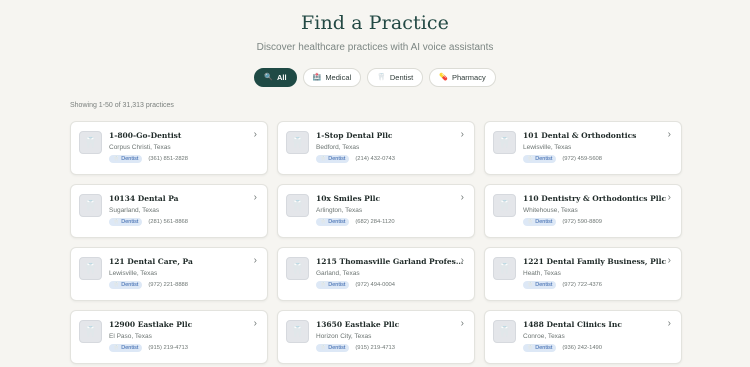 The width and height of the screenshot is (750, 367). I want to click on practice-meta: 🦷 Dentist (972) 590-8809, so click(598, 222).